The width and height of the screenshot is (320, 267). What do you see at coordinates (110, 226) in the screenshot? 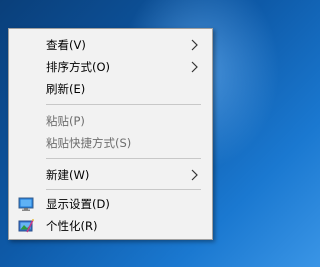
I see `menu-item-personalize: 个性化(R)` at bounding box center [110, 226].